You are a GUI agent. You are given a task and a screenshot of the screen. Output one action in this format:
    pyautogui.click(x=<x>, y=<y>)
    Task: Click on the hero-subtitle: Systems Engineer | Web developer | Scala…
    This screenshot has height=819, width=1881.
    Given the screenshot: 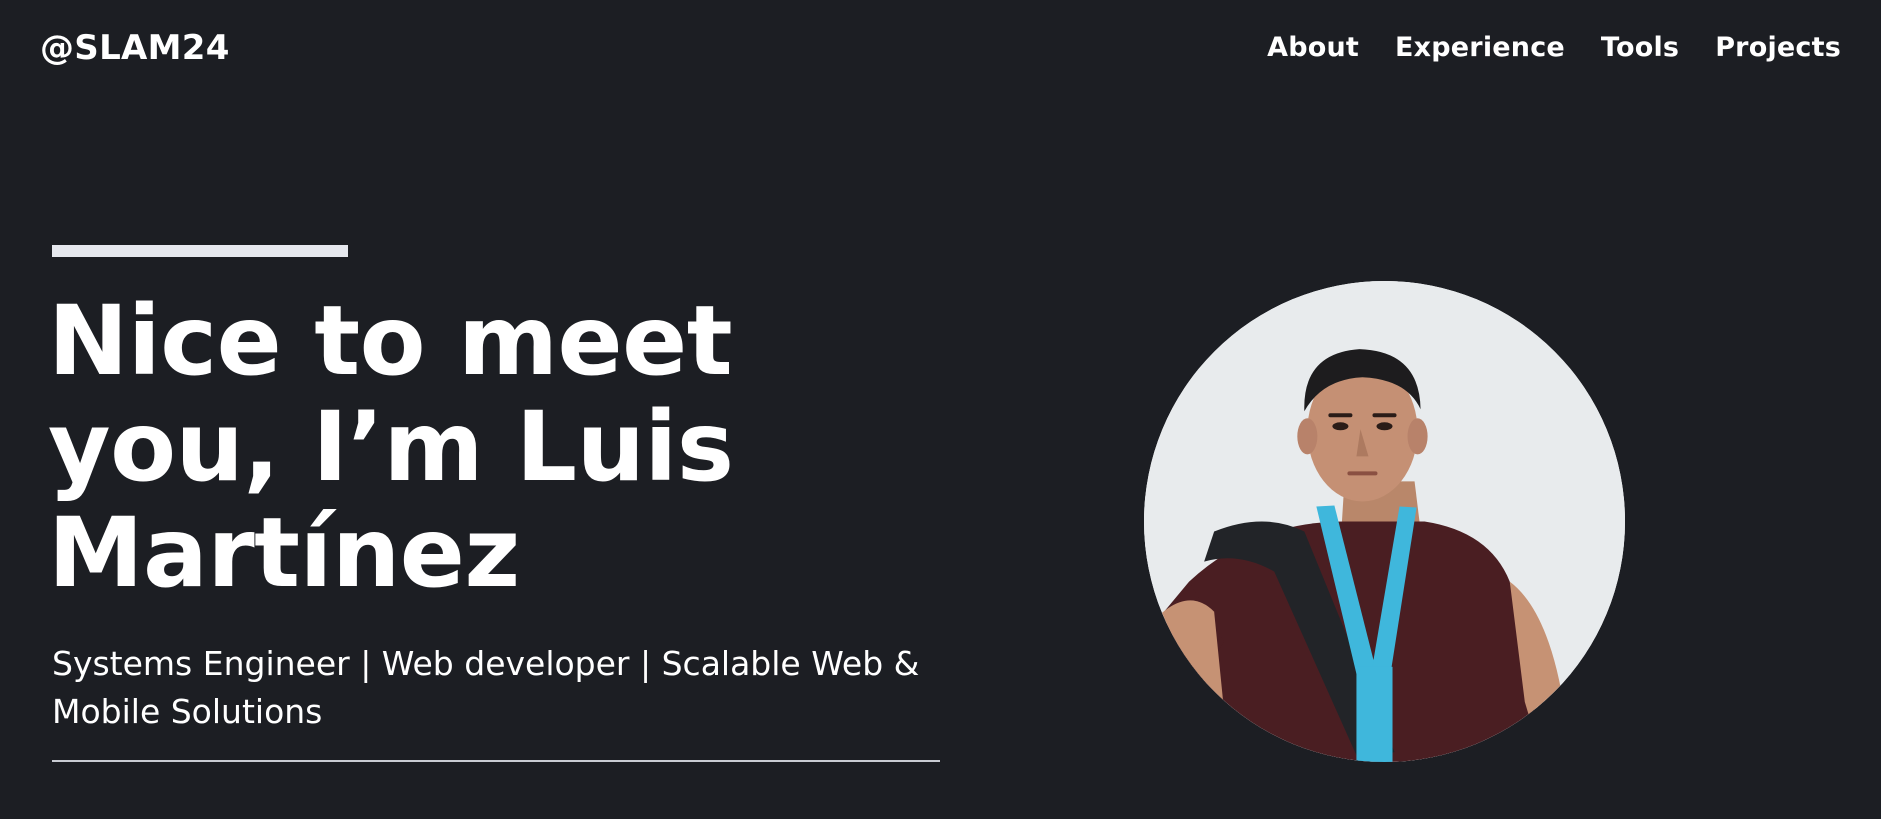 What is the action you would take?
    pyautogui.click(x=502, y=688)
    